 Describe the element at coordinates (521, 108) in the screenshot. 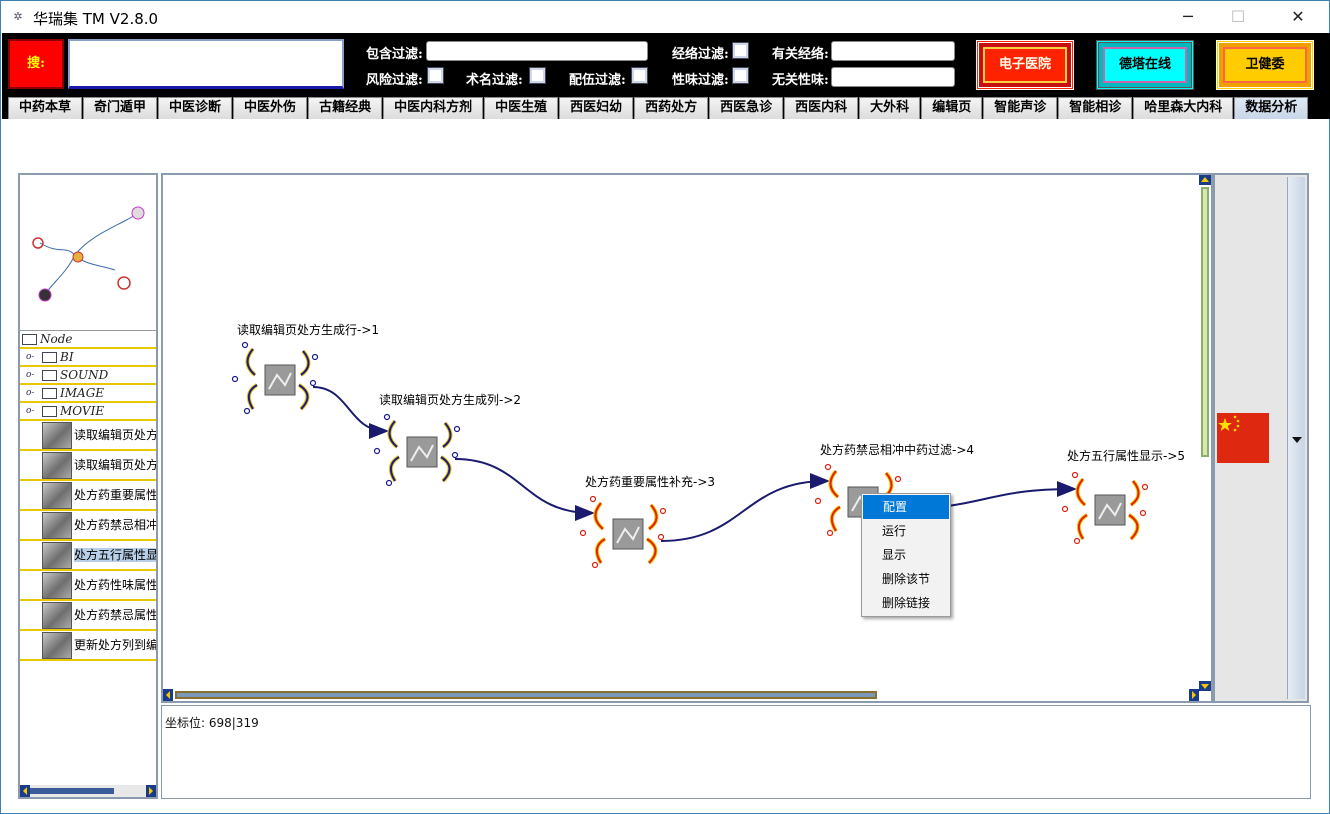

I see `tab-6: 中医生殖` at that location.